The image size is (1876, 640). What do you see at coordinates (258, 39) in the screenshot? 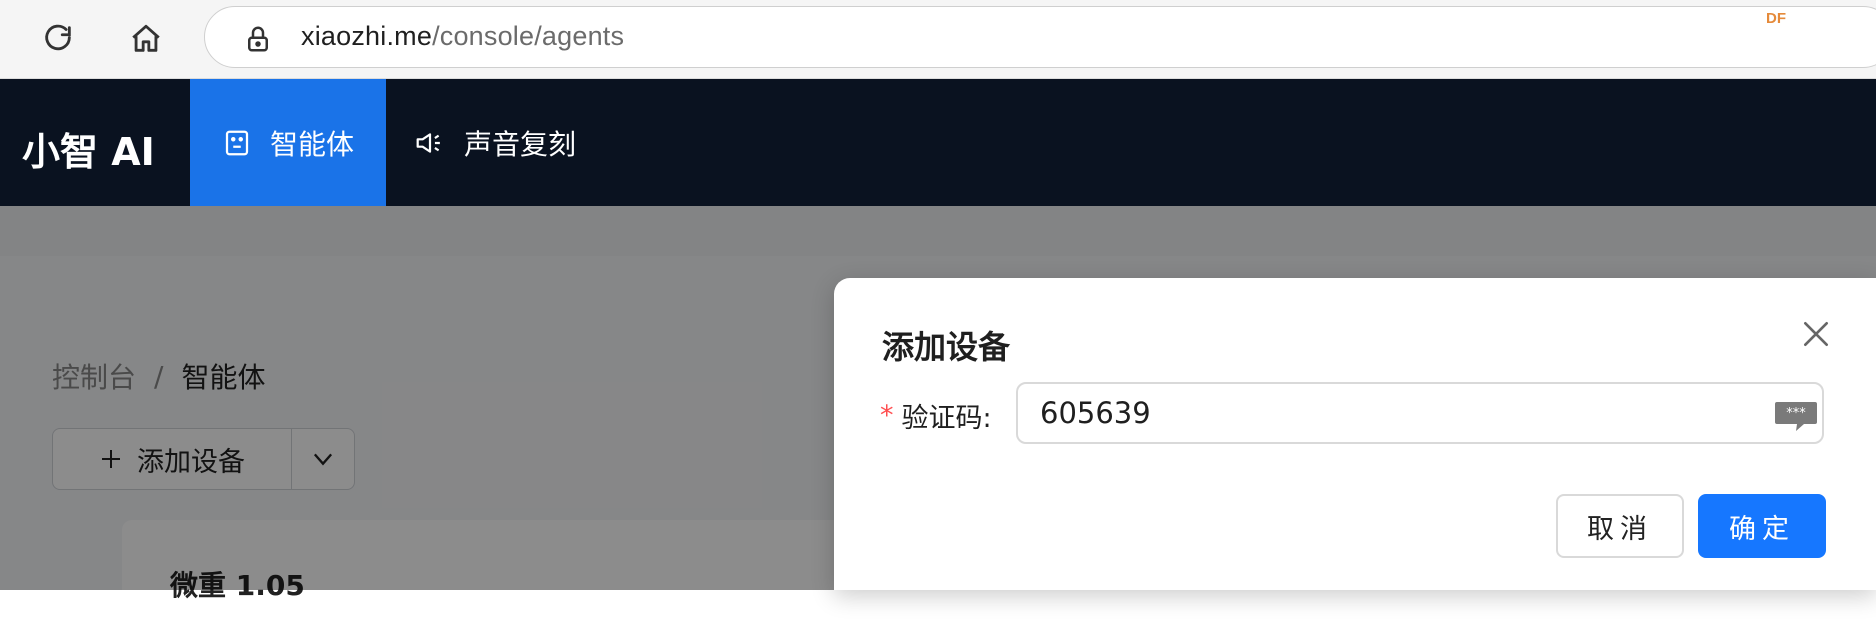
I see `lock-icon` at bounding box center [258, 39].